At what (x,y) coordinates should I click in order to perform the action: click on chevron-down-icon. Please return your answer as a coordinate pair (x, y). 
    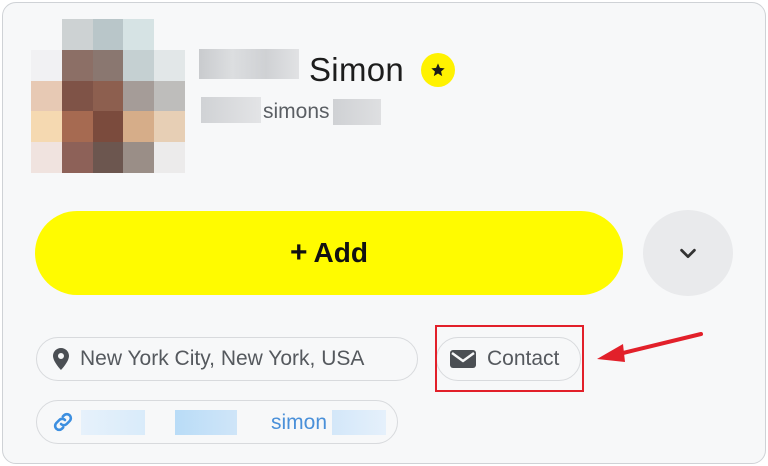
    Looking at the image, I should click on (688, 253).